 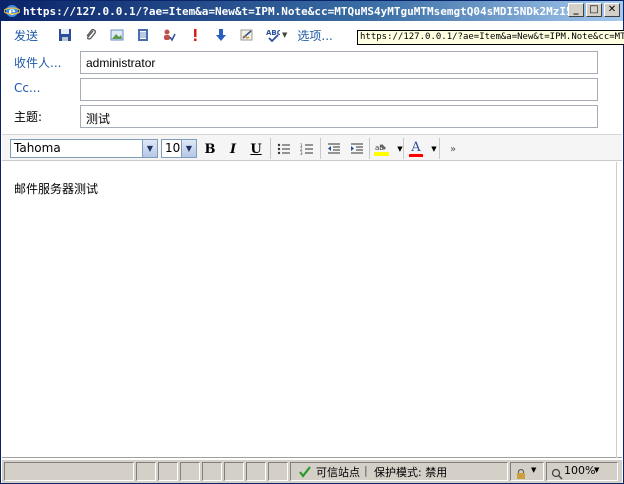 I want to click on spell-check-icon: ABC, so click(x=273, y=35).